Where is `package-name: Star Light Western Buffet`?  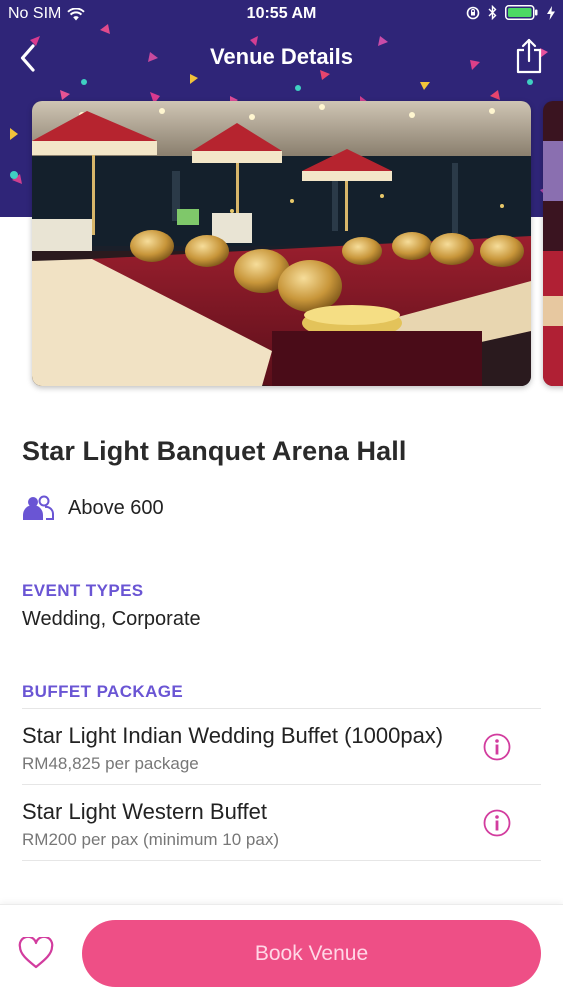
package-name: Star Light Western Buffet is located at coordinates (144, 811).